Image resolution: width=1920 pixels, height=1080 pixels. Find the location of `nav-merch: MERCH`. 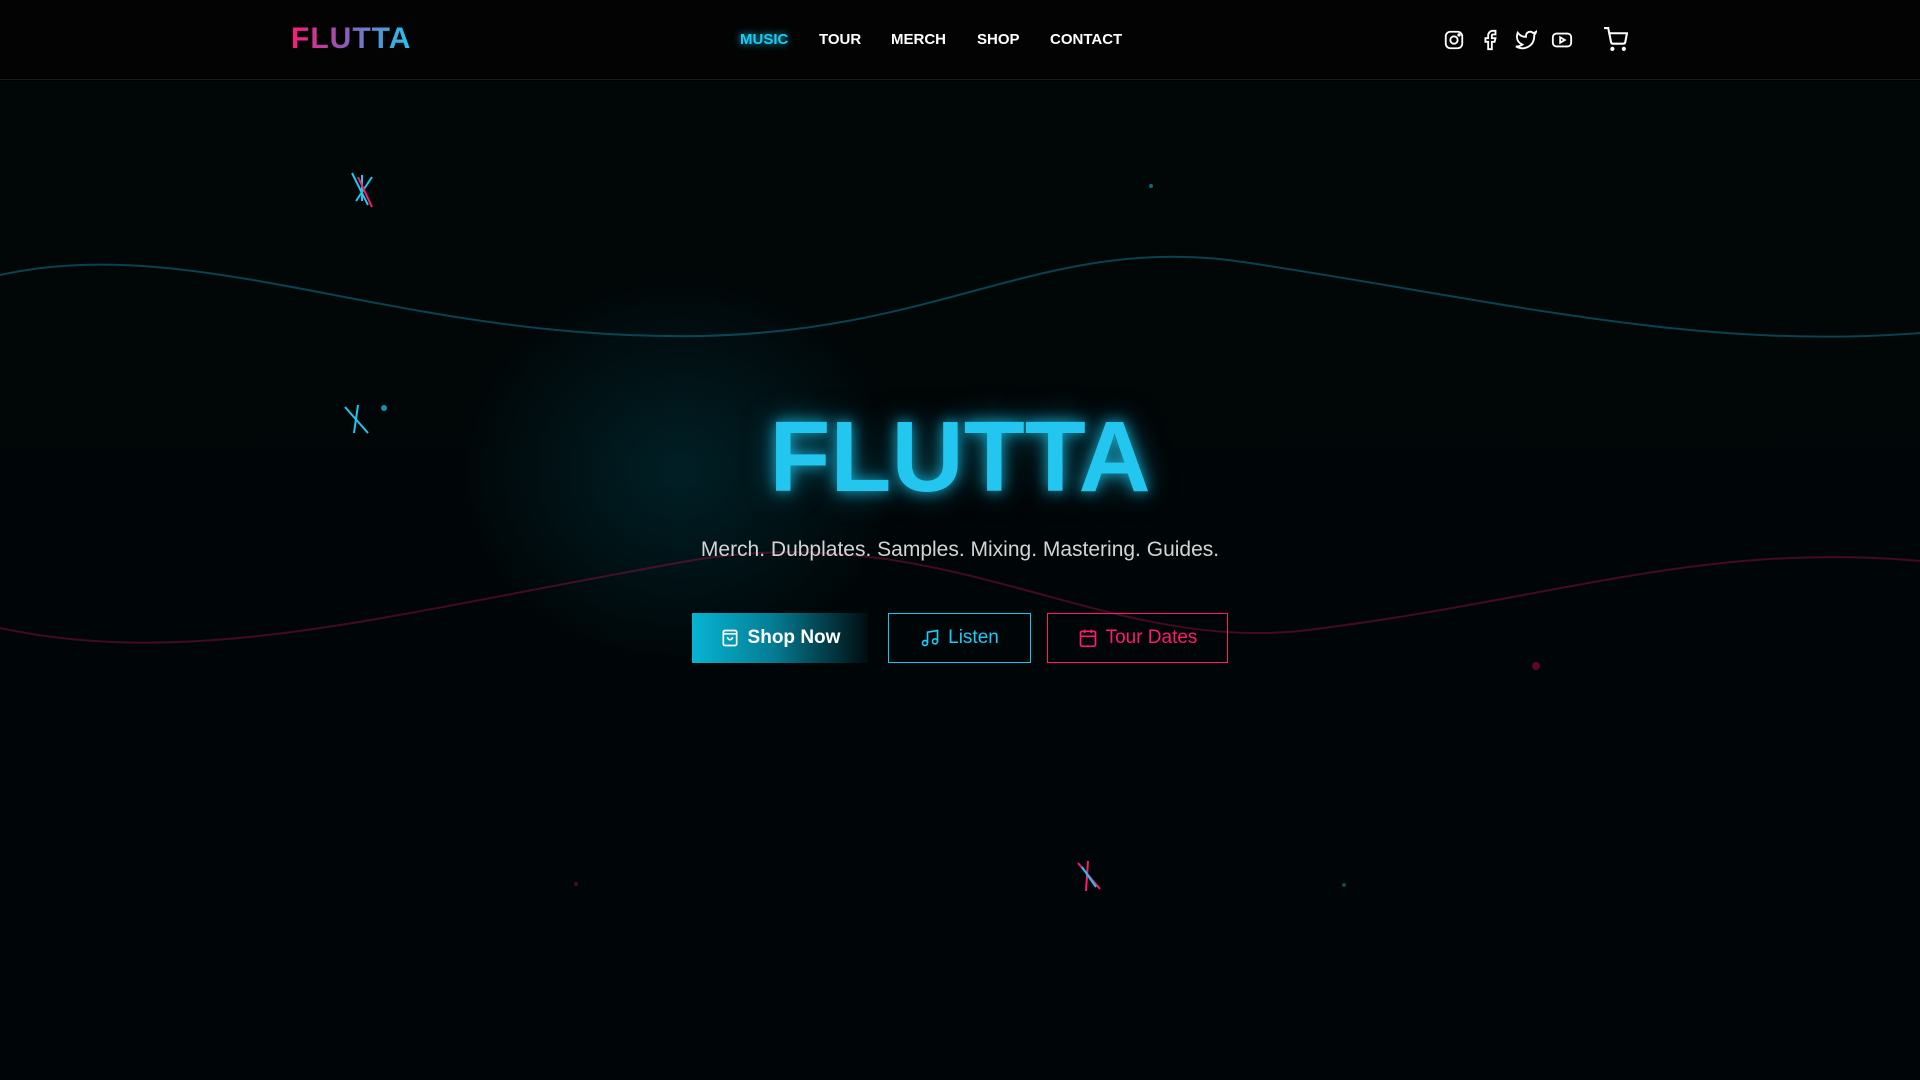

nav-merch: MERCH is located at coordinates (918, 39).